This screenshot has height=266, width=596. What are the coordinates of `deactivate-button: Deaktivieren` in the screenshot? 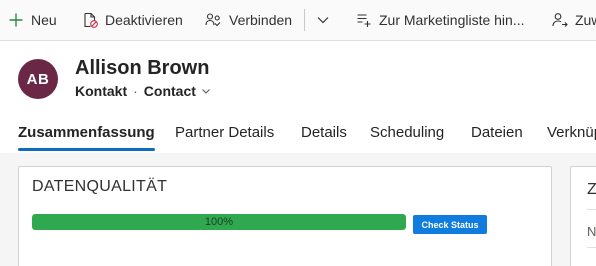 It's located at (132, 20).